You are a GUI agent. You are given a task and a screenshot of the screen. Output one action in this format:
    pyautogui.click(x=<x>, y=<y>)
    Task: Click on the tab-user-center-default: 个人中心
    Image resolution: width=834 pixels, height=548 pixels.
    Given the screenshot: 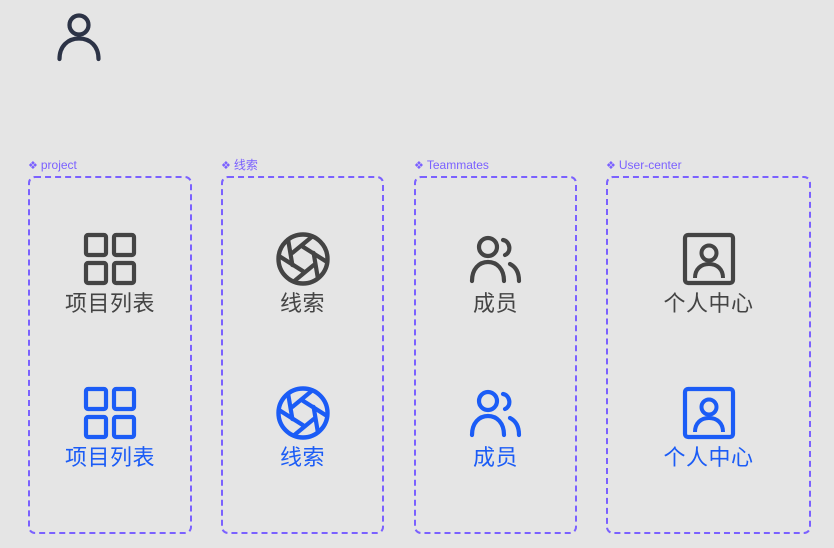 What is the action you would take?
    pyautogui.click(x=708, y=275)
    